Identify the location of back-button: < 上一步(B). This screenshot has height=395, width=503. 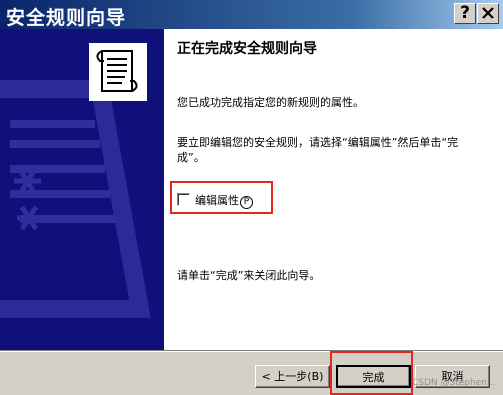
(292, 376).